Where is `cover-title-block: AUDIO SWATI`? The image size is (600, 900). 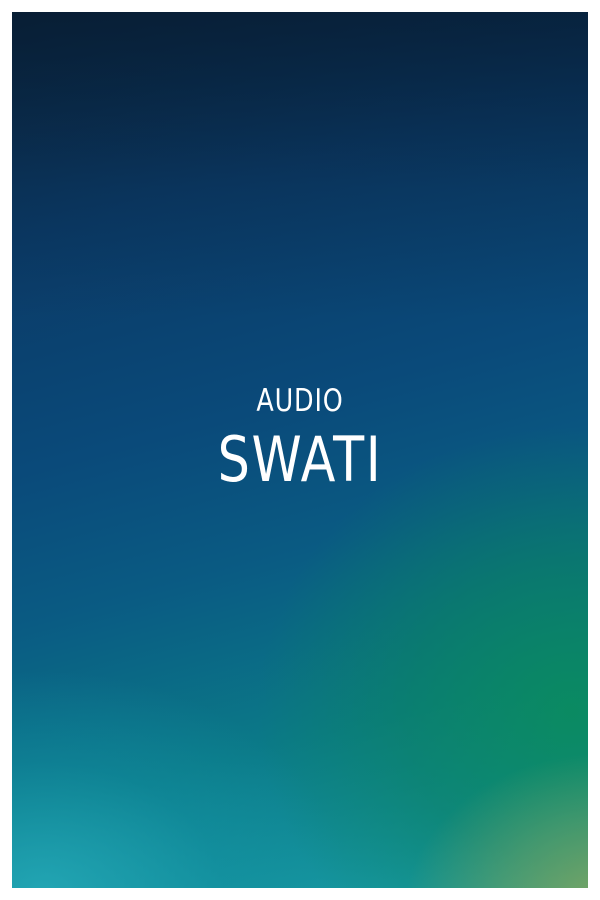 cover-title-block: AUDIO SWATI is located at coordinates (300, 439).